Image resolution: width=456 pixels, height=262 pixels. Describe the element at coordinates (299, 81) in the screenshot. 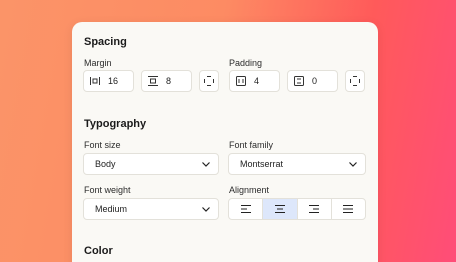

I see `padding-vertical-icon` at that location.